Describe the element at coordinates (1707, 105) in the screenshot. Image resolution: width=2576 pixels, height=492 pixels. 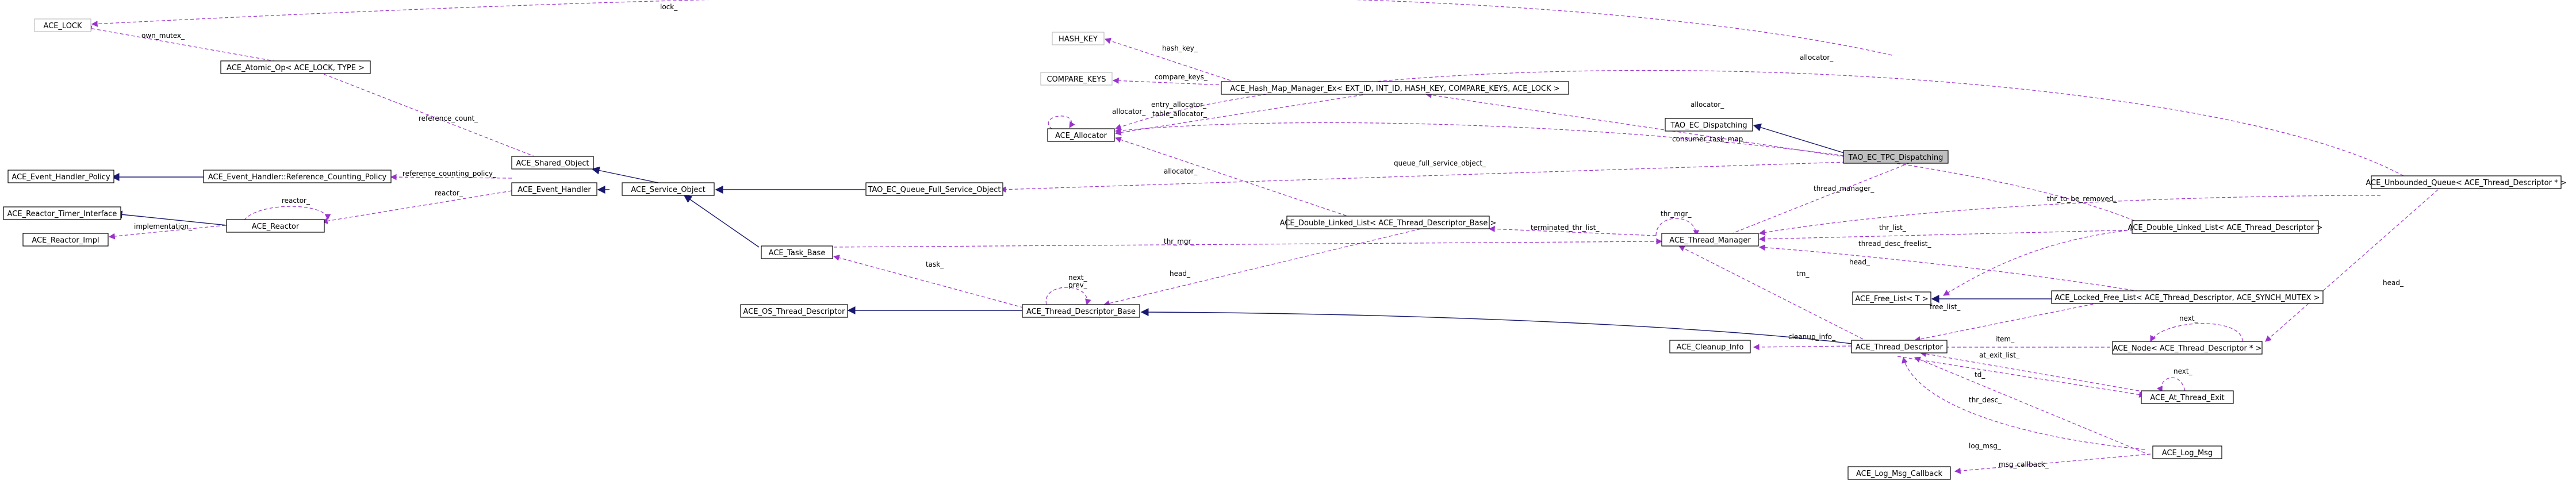
I see `edge-label-allocator-mid: allocator_` at that location.